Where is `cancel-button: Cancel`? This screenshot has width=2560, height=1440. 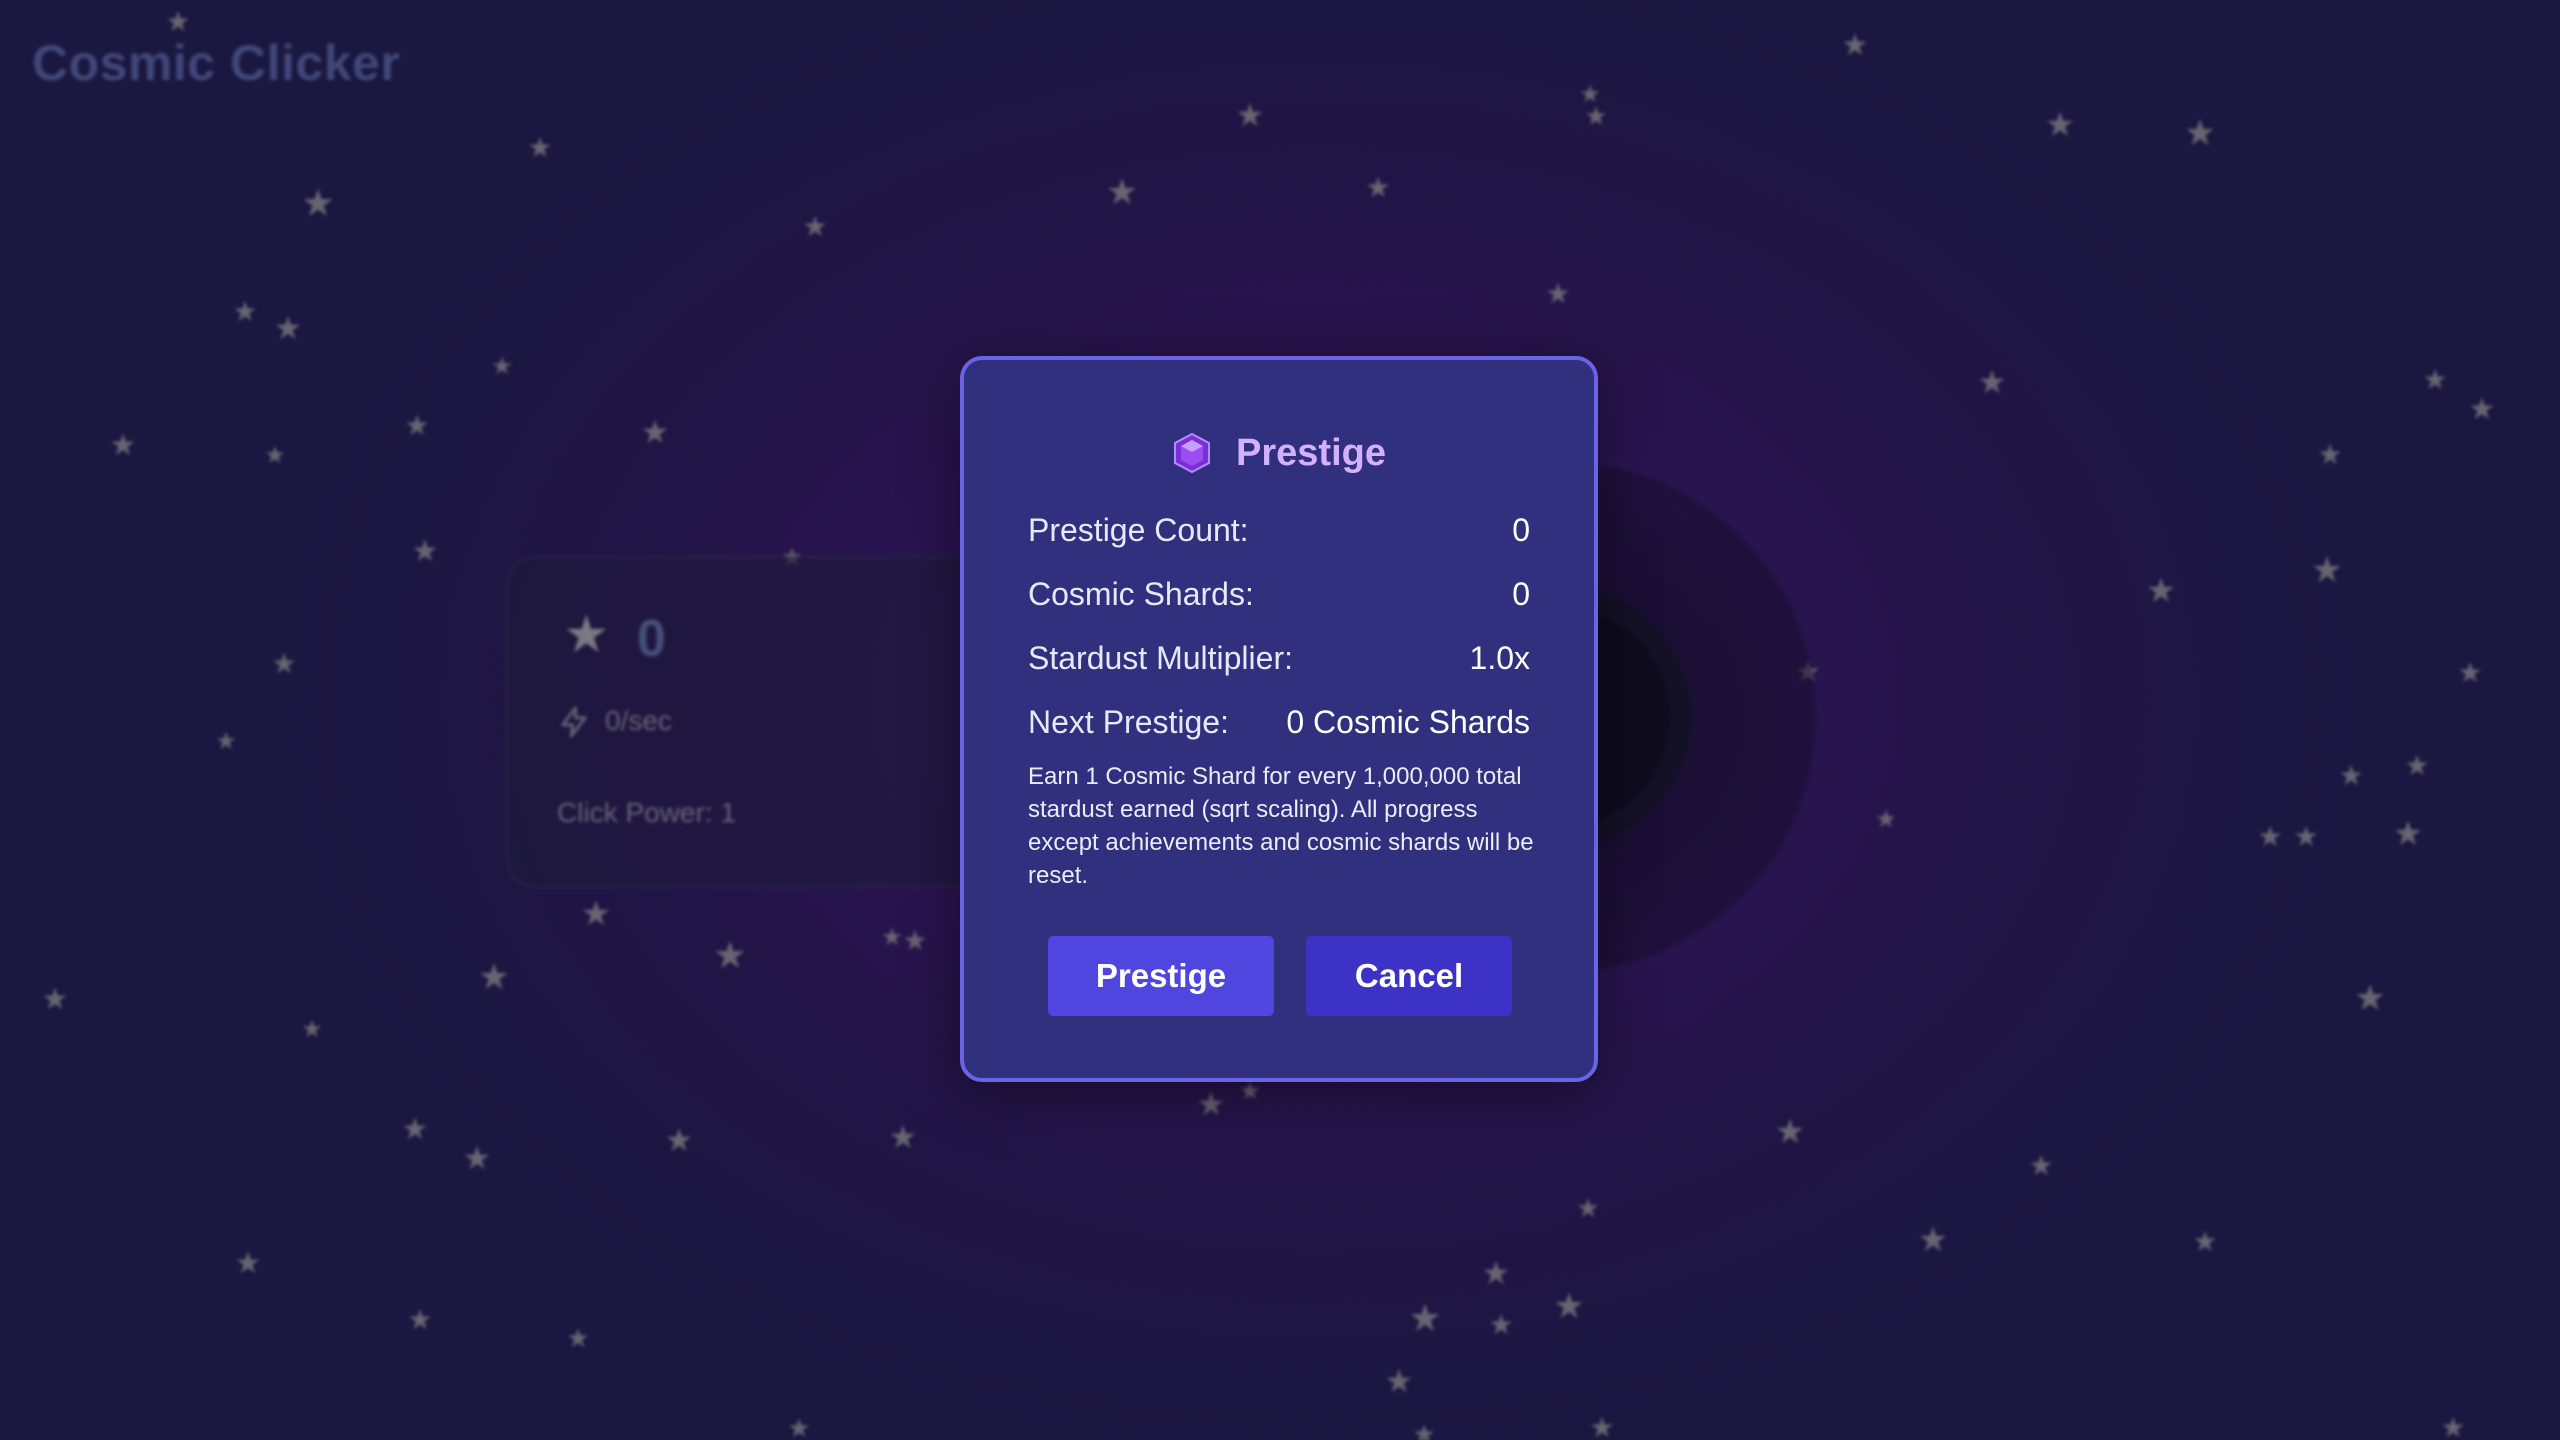
cancel-button: Cancel is located at coordinates (1409, 976).